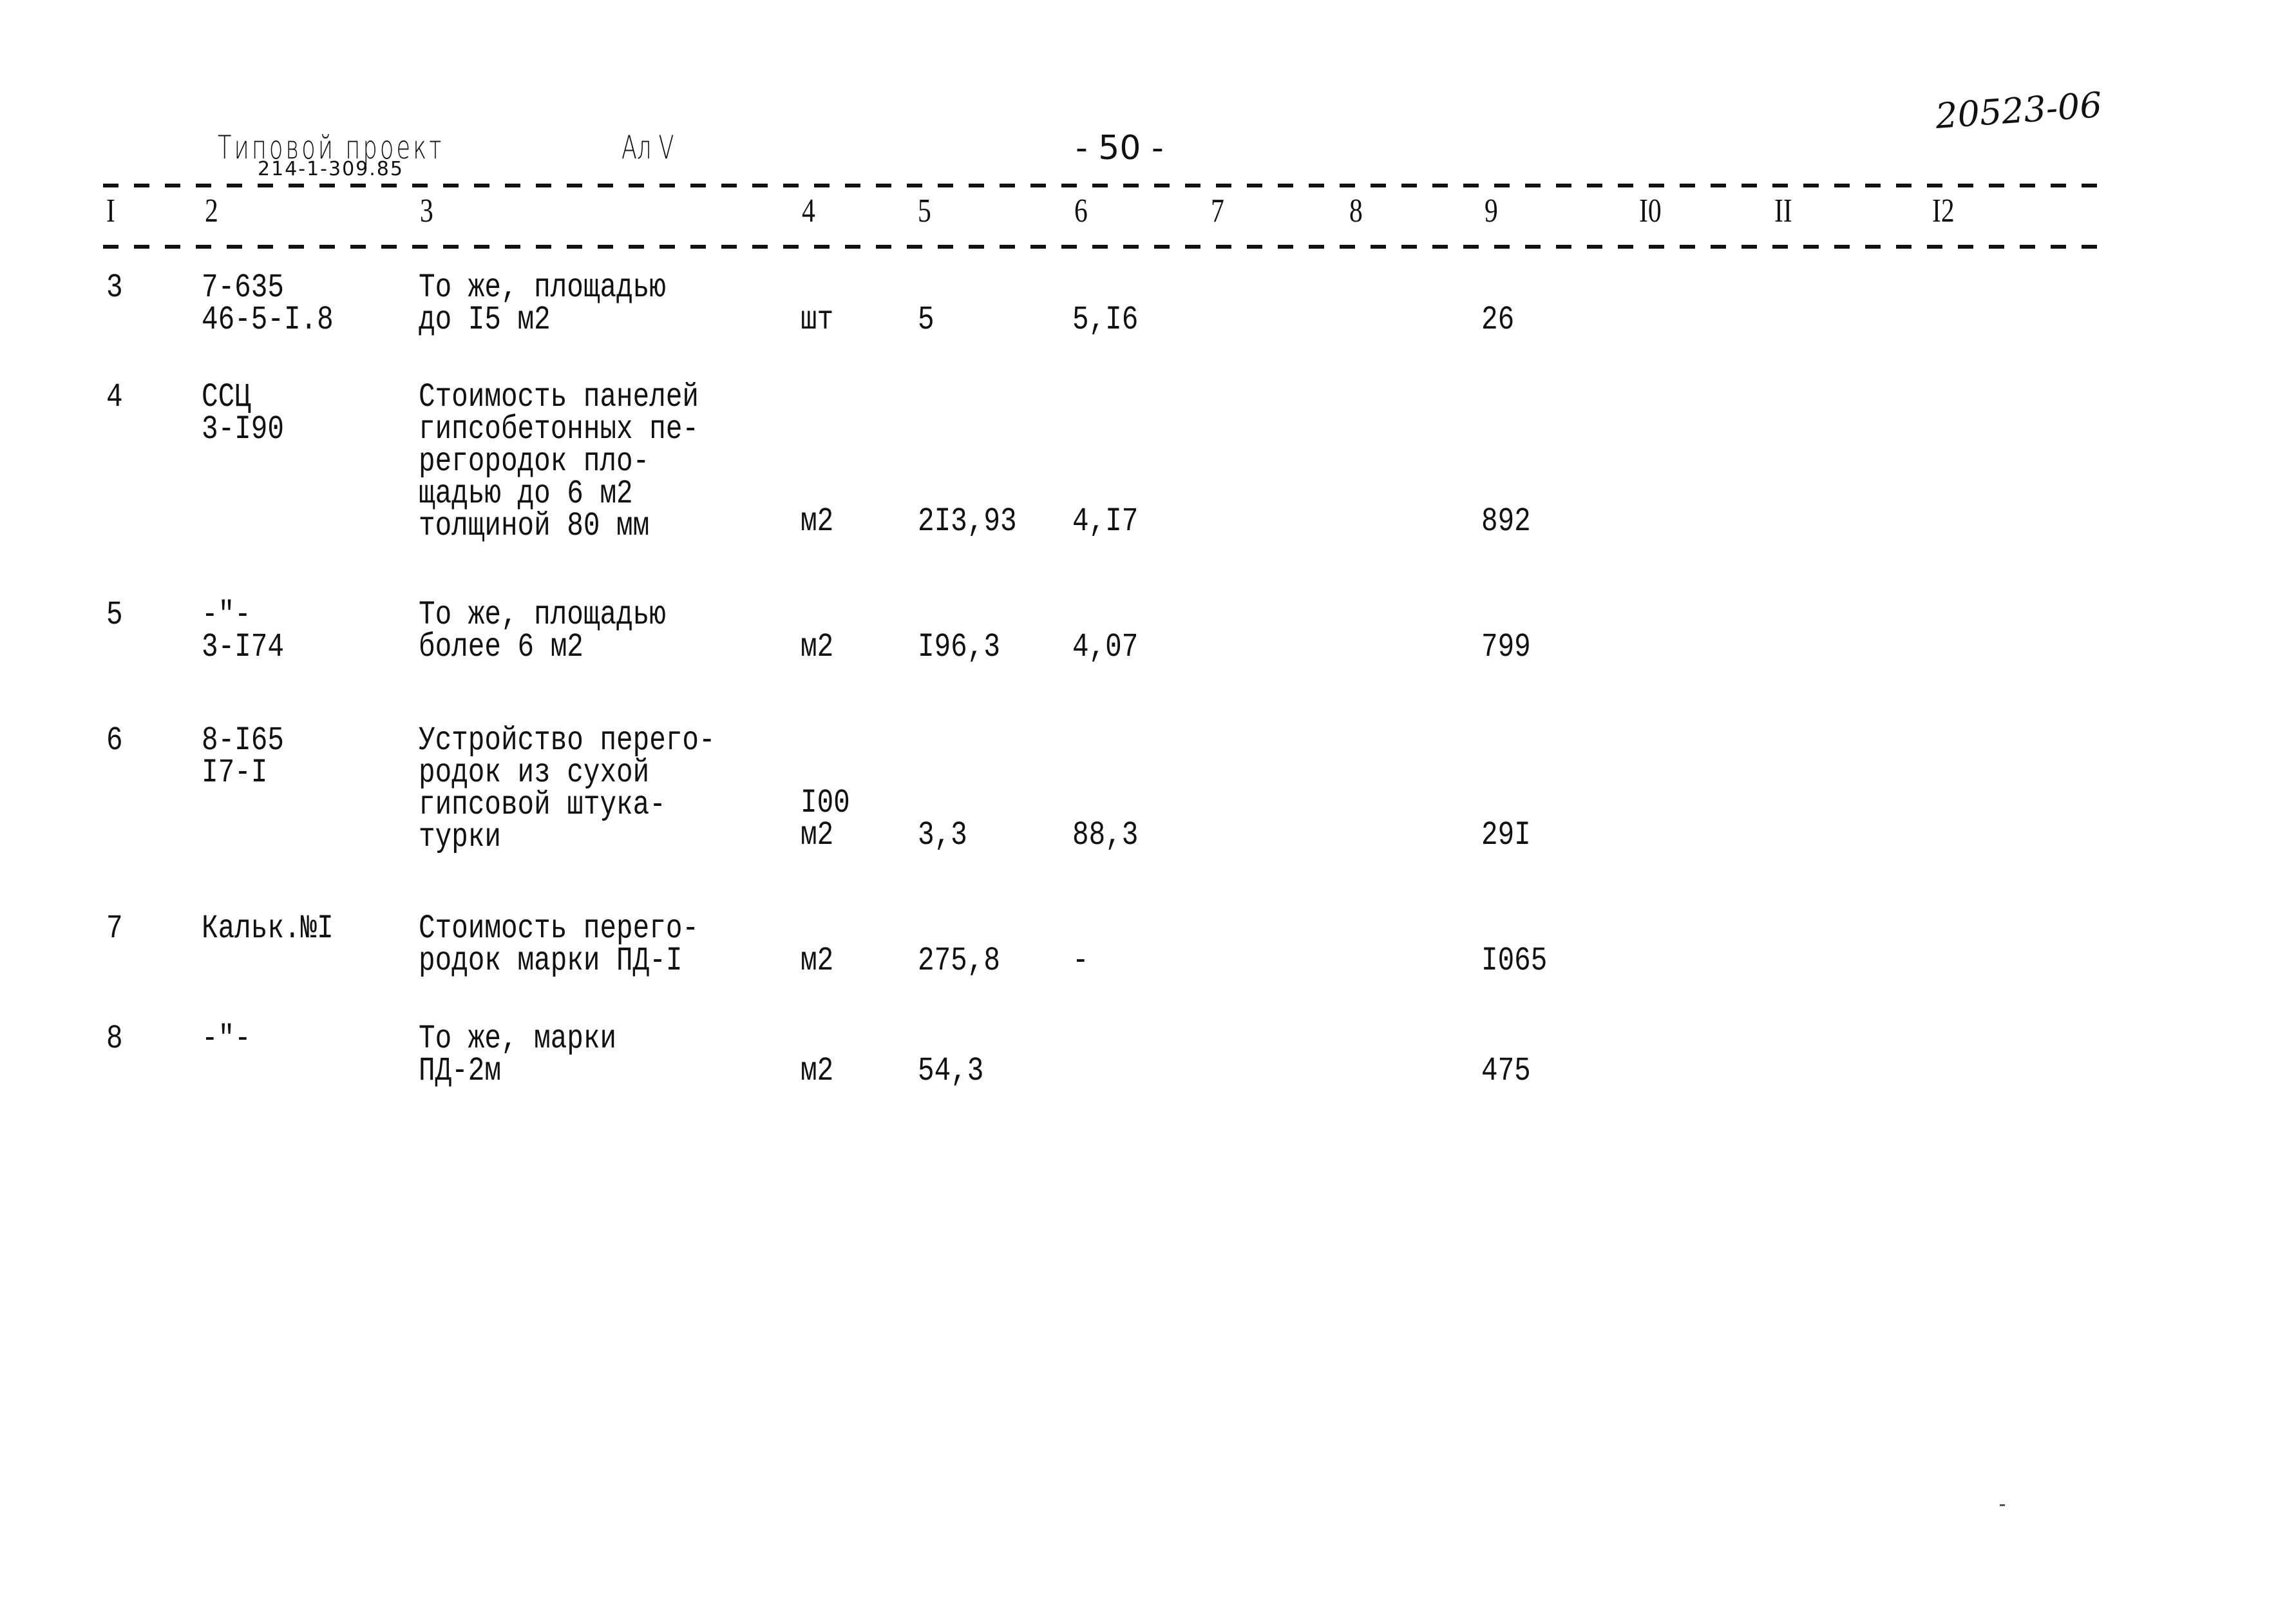  I want to click on row-reference: Кальк.№I, so click(268, 929).